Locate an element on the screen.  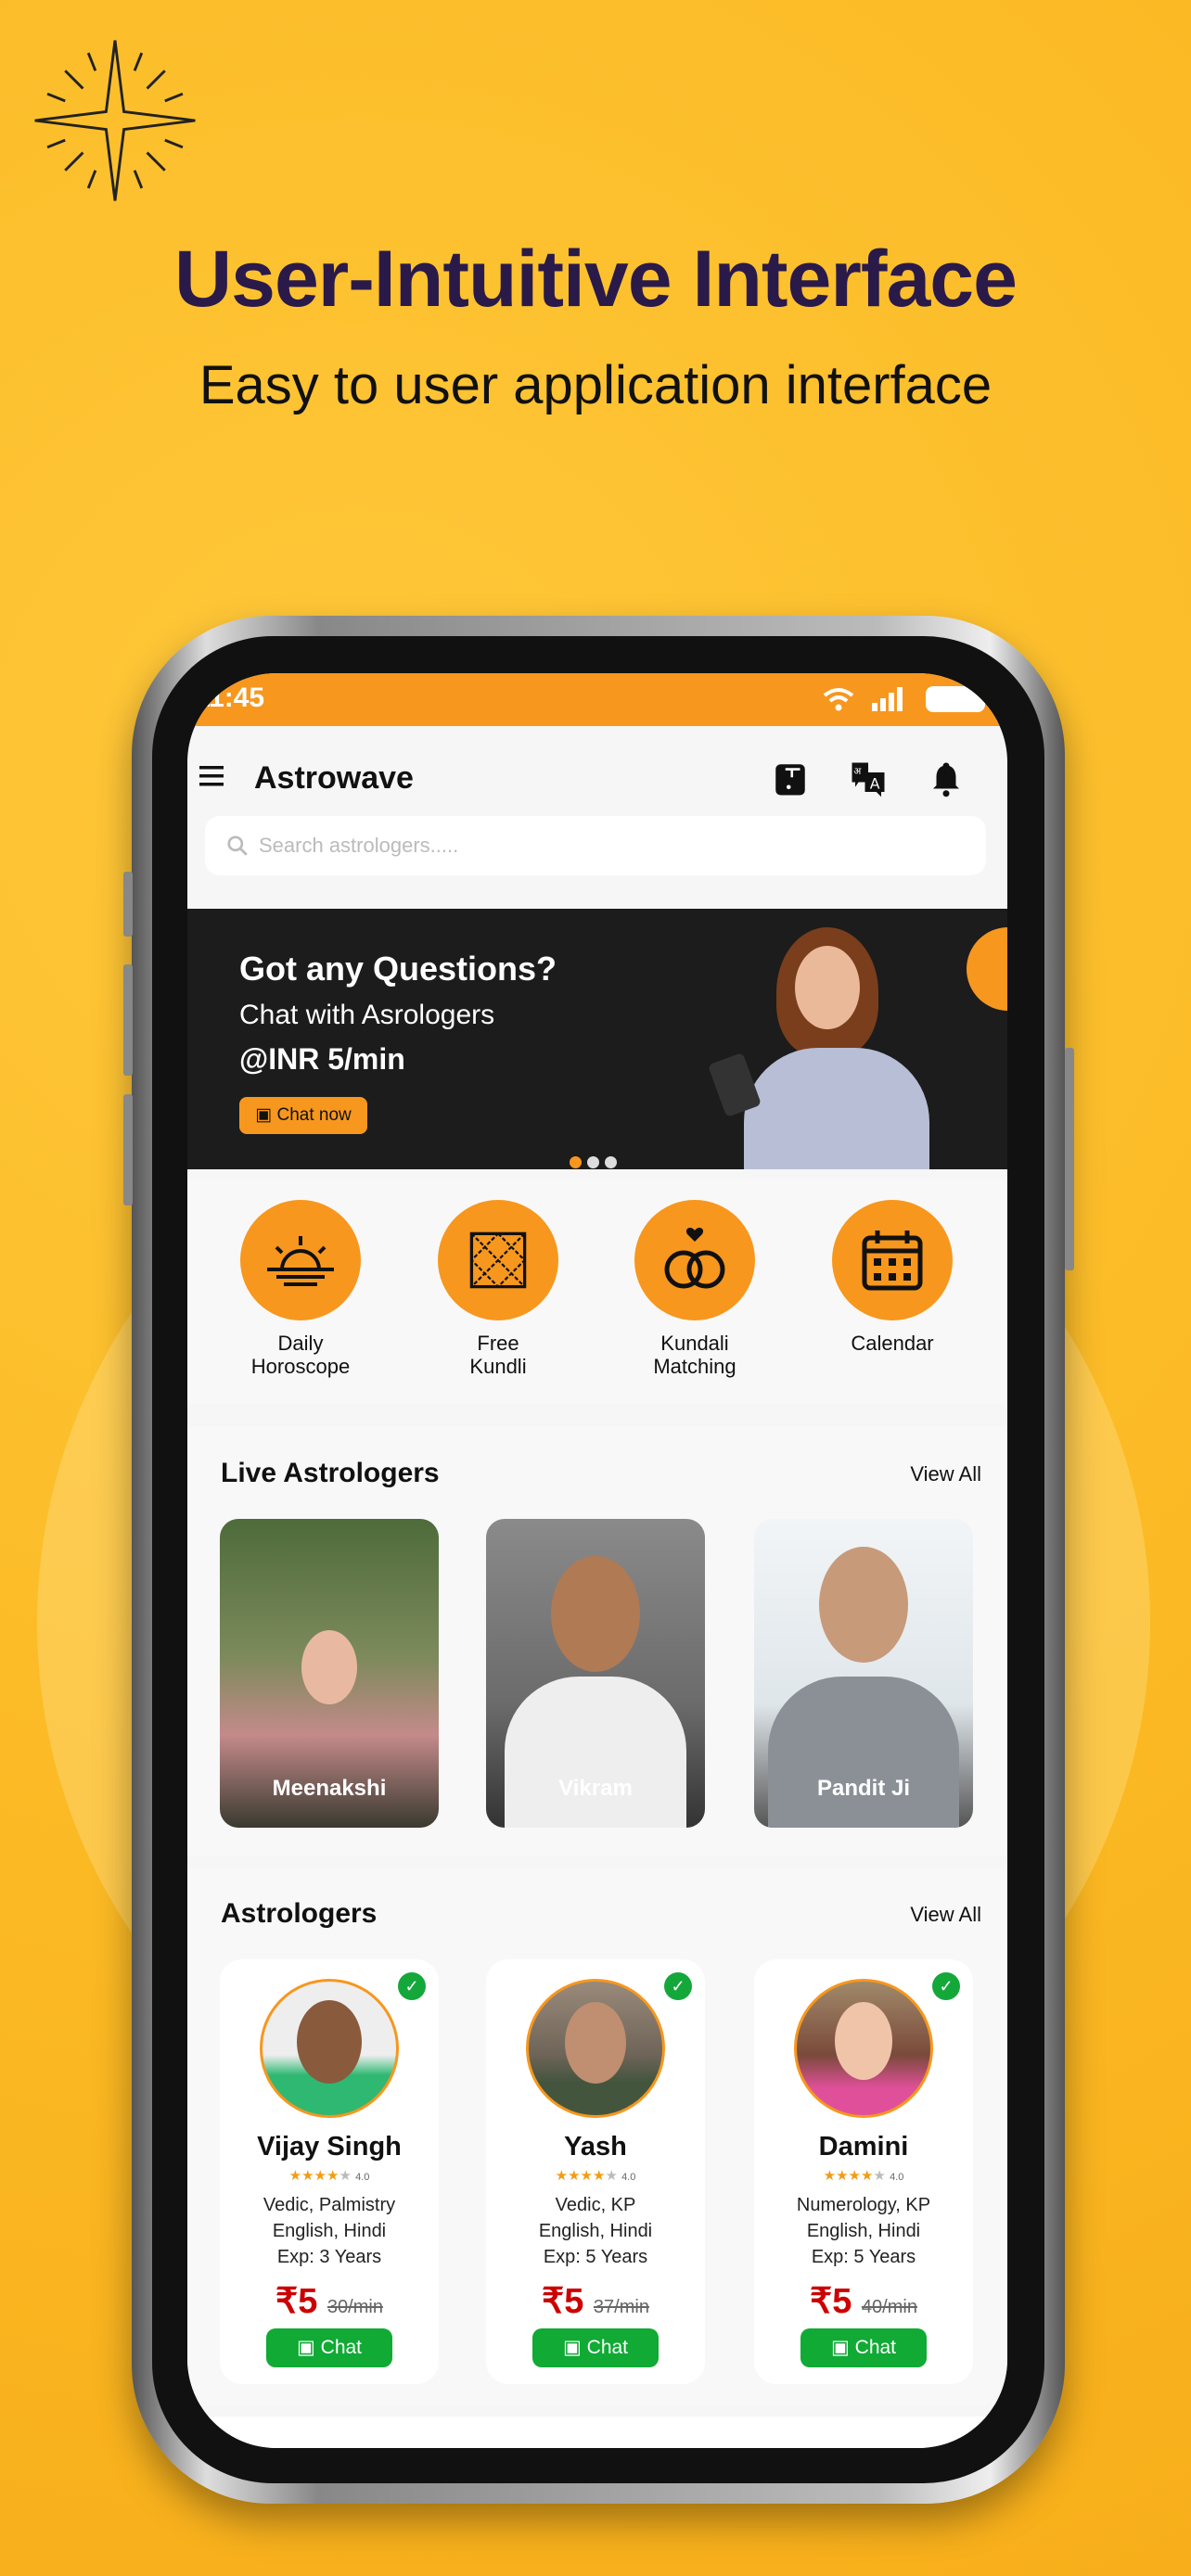
original-price: 37/min is located at coordinates (621, 2307).